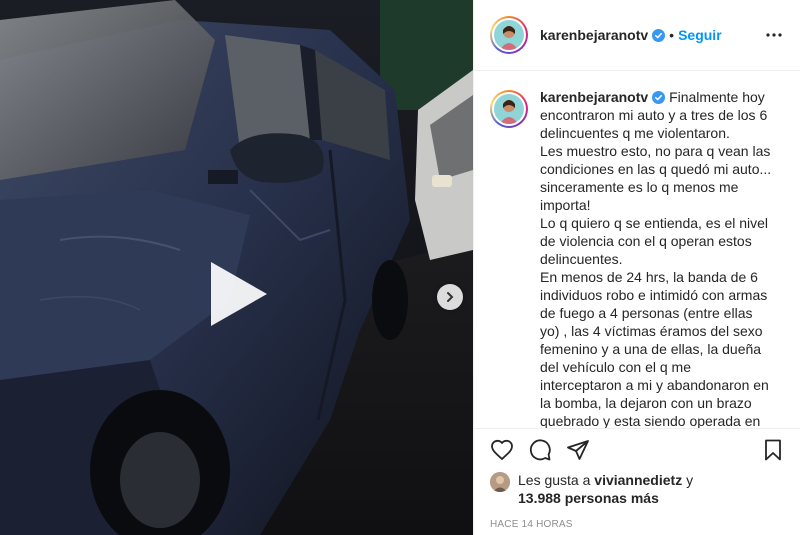 This screenshot has width=800, height=535. What do you see at coordinates (578, 450) in the screenshot?
I see `paper-plane-icon` at bounding box center [578, 450].